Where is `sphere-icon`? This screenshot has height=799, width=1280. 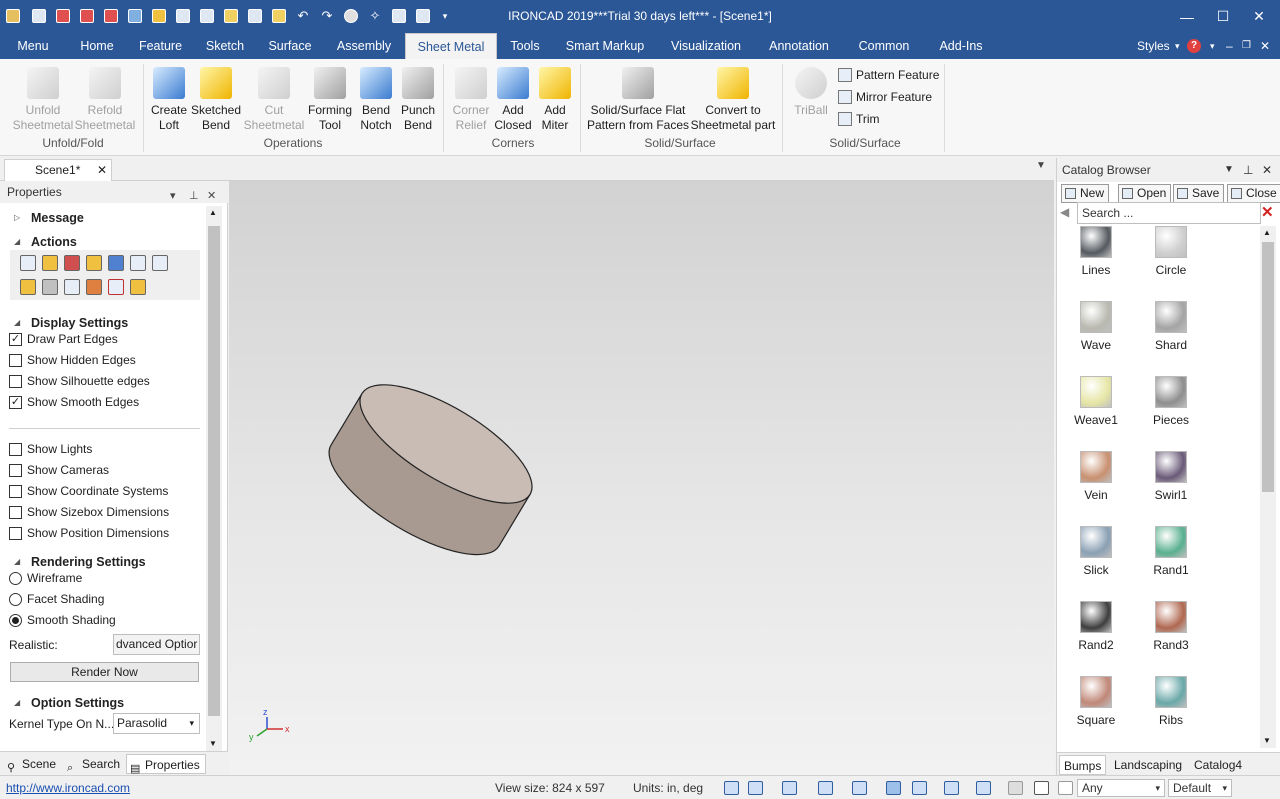 sphere-icon is located at coordinates (351, 16).